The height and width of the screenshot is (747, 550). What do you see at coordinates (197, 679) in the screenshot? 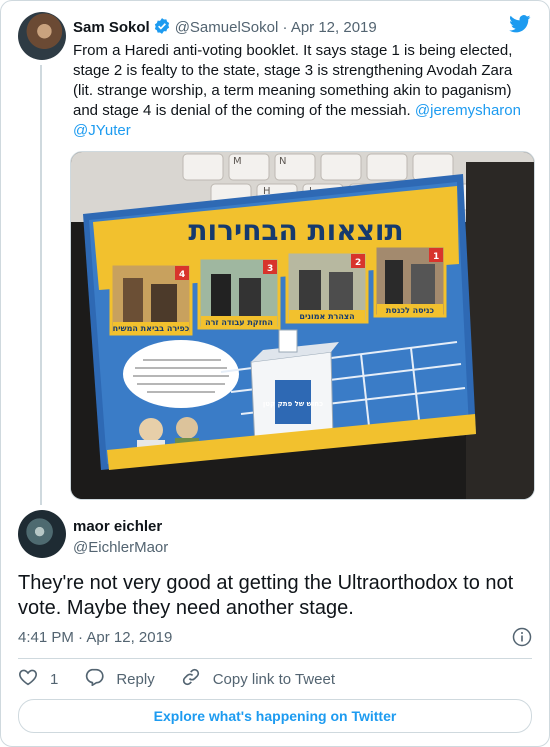
I see `link-icon` at bounding box center [197, 679].